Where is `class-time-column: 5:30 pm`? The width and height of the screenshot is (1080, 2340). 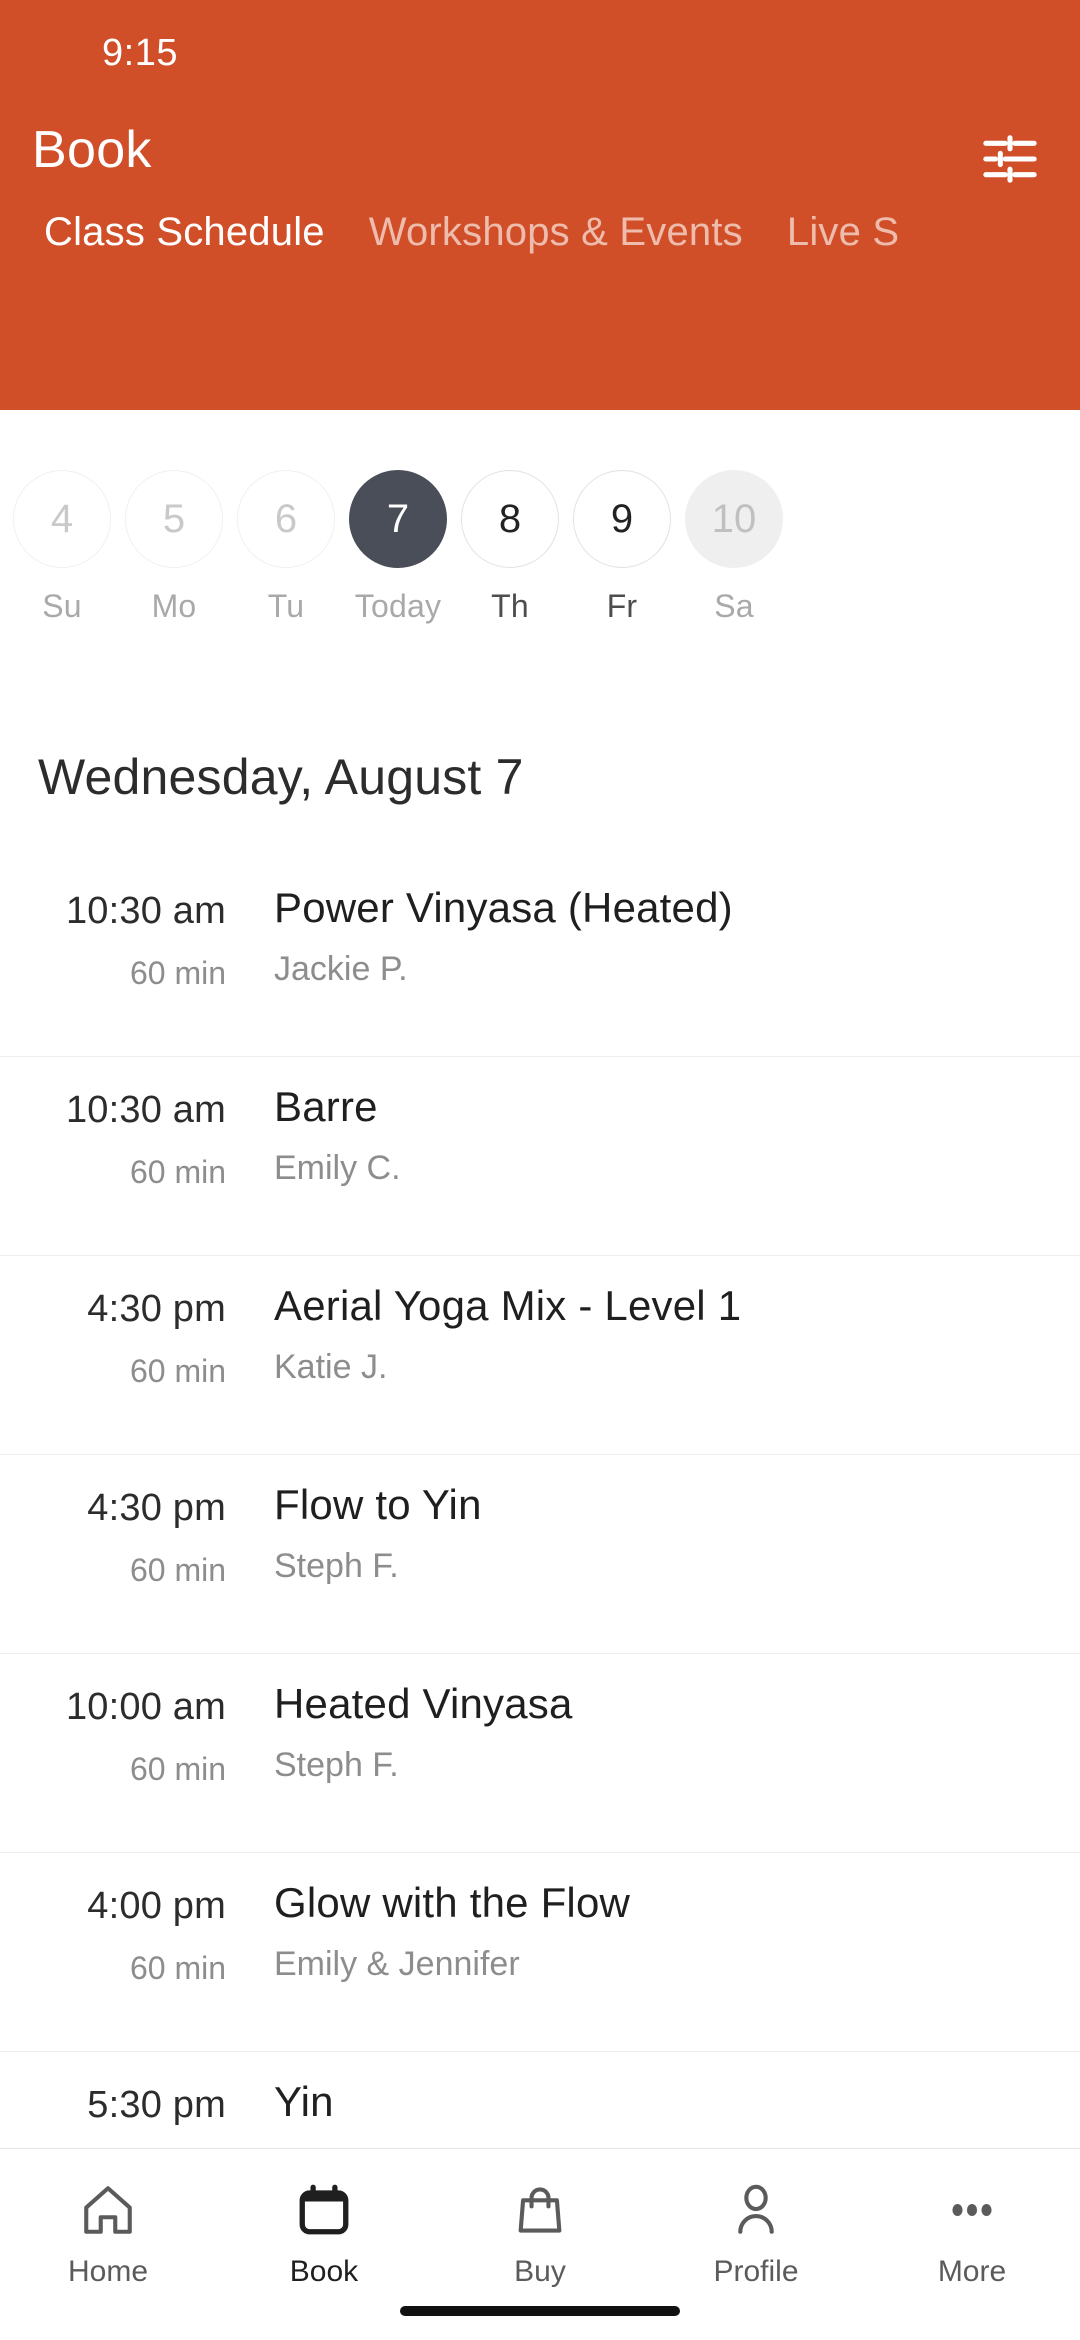
class-time-column: 5:30 pm is located at coordinates (131, 2100).